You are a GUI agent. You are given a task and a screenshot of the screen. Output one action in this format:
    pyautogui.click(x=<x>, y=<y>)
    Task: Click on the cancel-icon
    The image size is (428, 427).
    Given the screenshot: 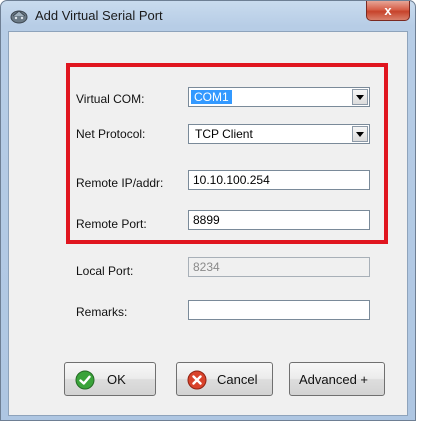 What is the action you would take?
    pyautogui.click(x=197, y=380)
    